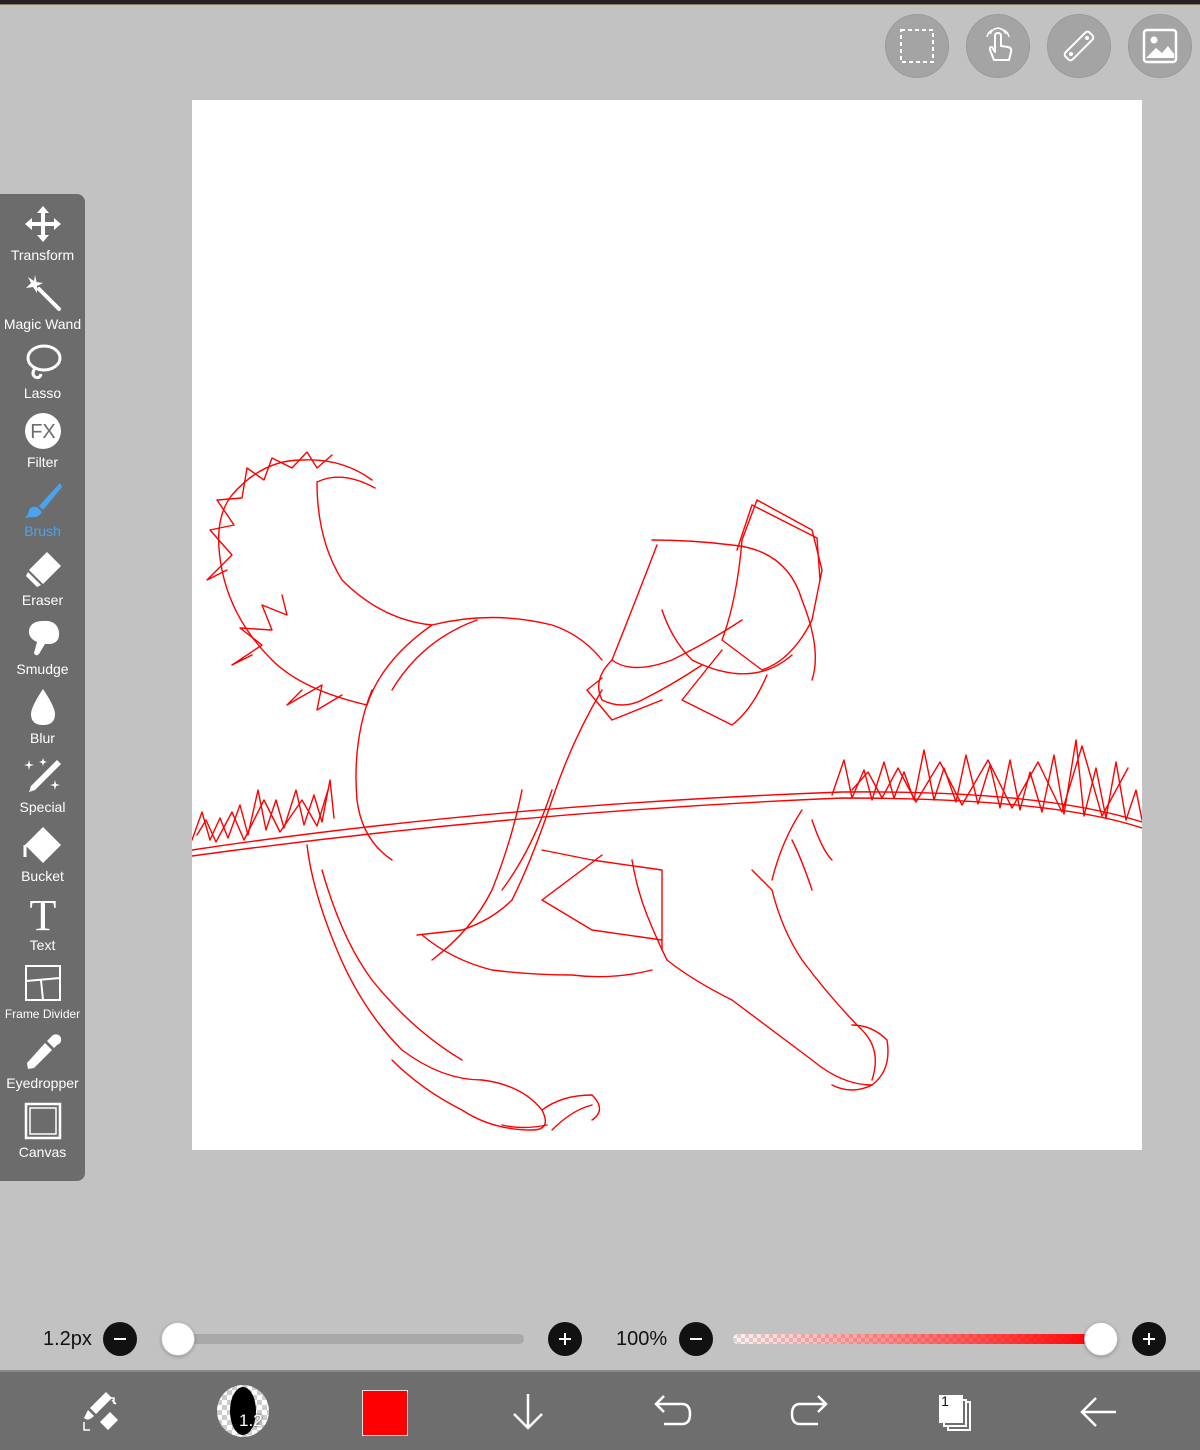  I want to click on status-strip, so click(600, 2).